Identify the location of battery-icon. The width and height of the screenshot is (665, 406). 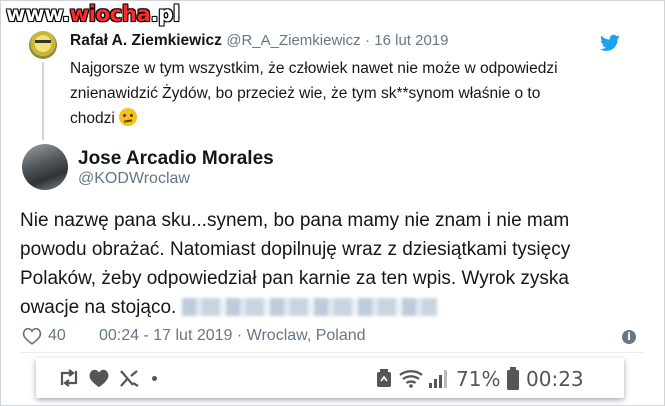
(513, 378).